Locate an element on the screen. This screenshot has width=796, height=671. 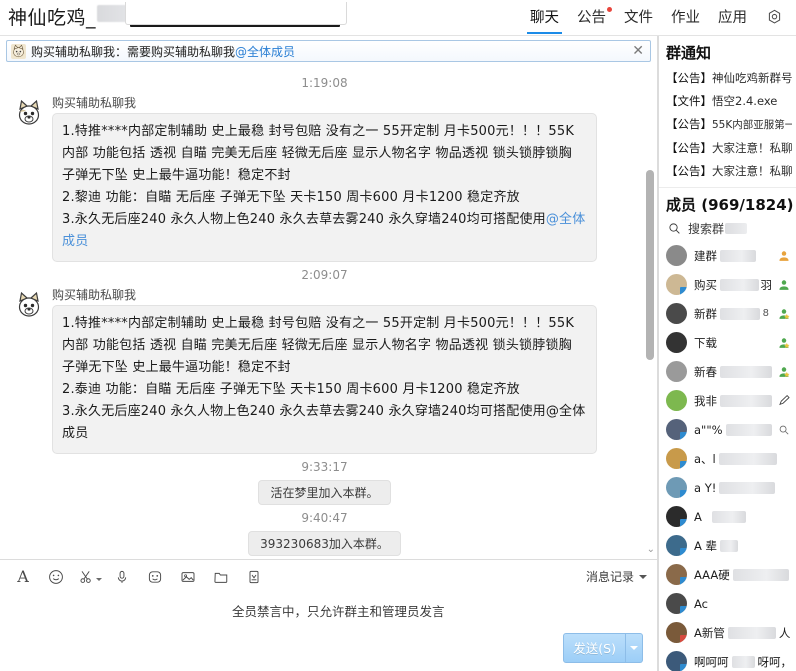
gear-icon is located at coordinates (774, 18).